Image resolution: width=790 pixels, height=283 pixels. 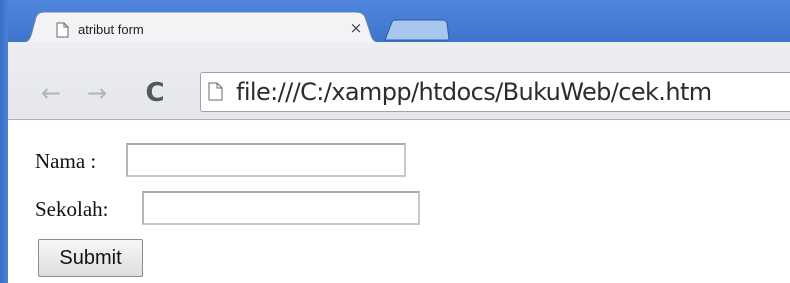 What do you see at coordinates (356, 28) in the screenshot?
I see `tab-close-icon: ×` at bounding box center [356, 28].